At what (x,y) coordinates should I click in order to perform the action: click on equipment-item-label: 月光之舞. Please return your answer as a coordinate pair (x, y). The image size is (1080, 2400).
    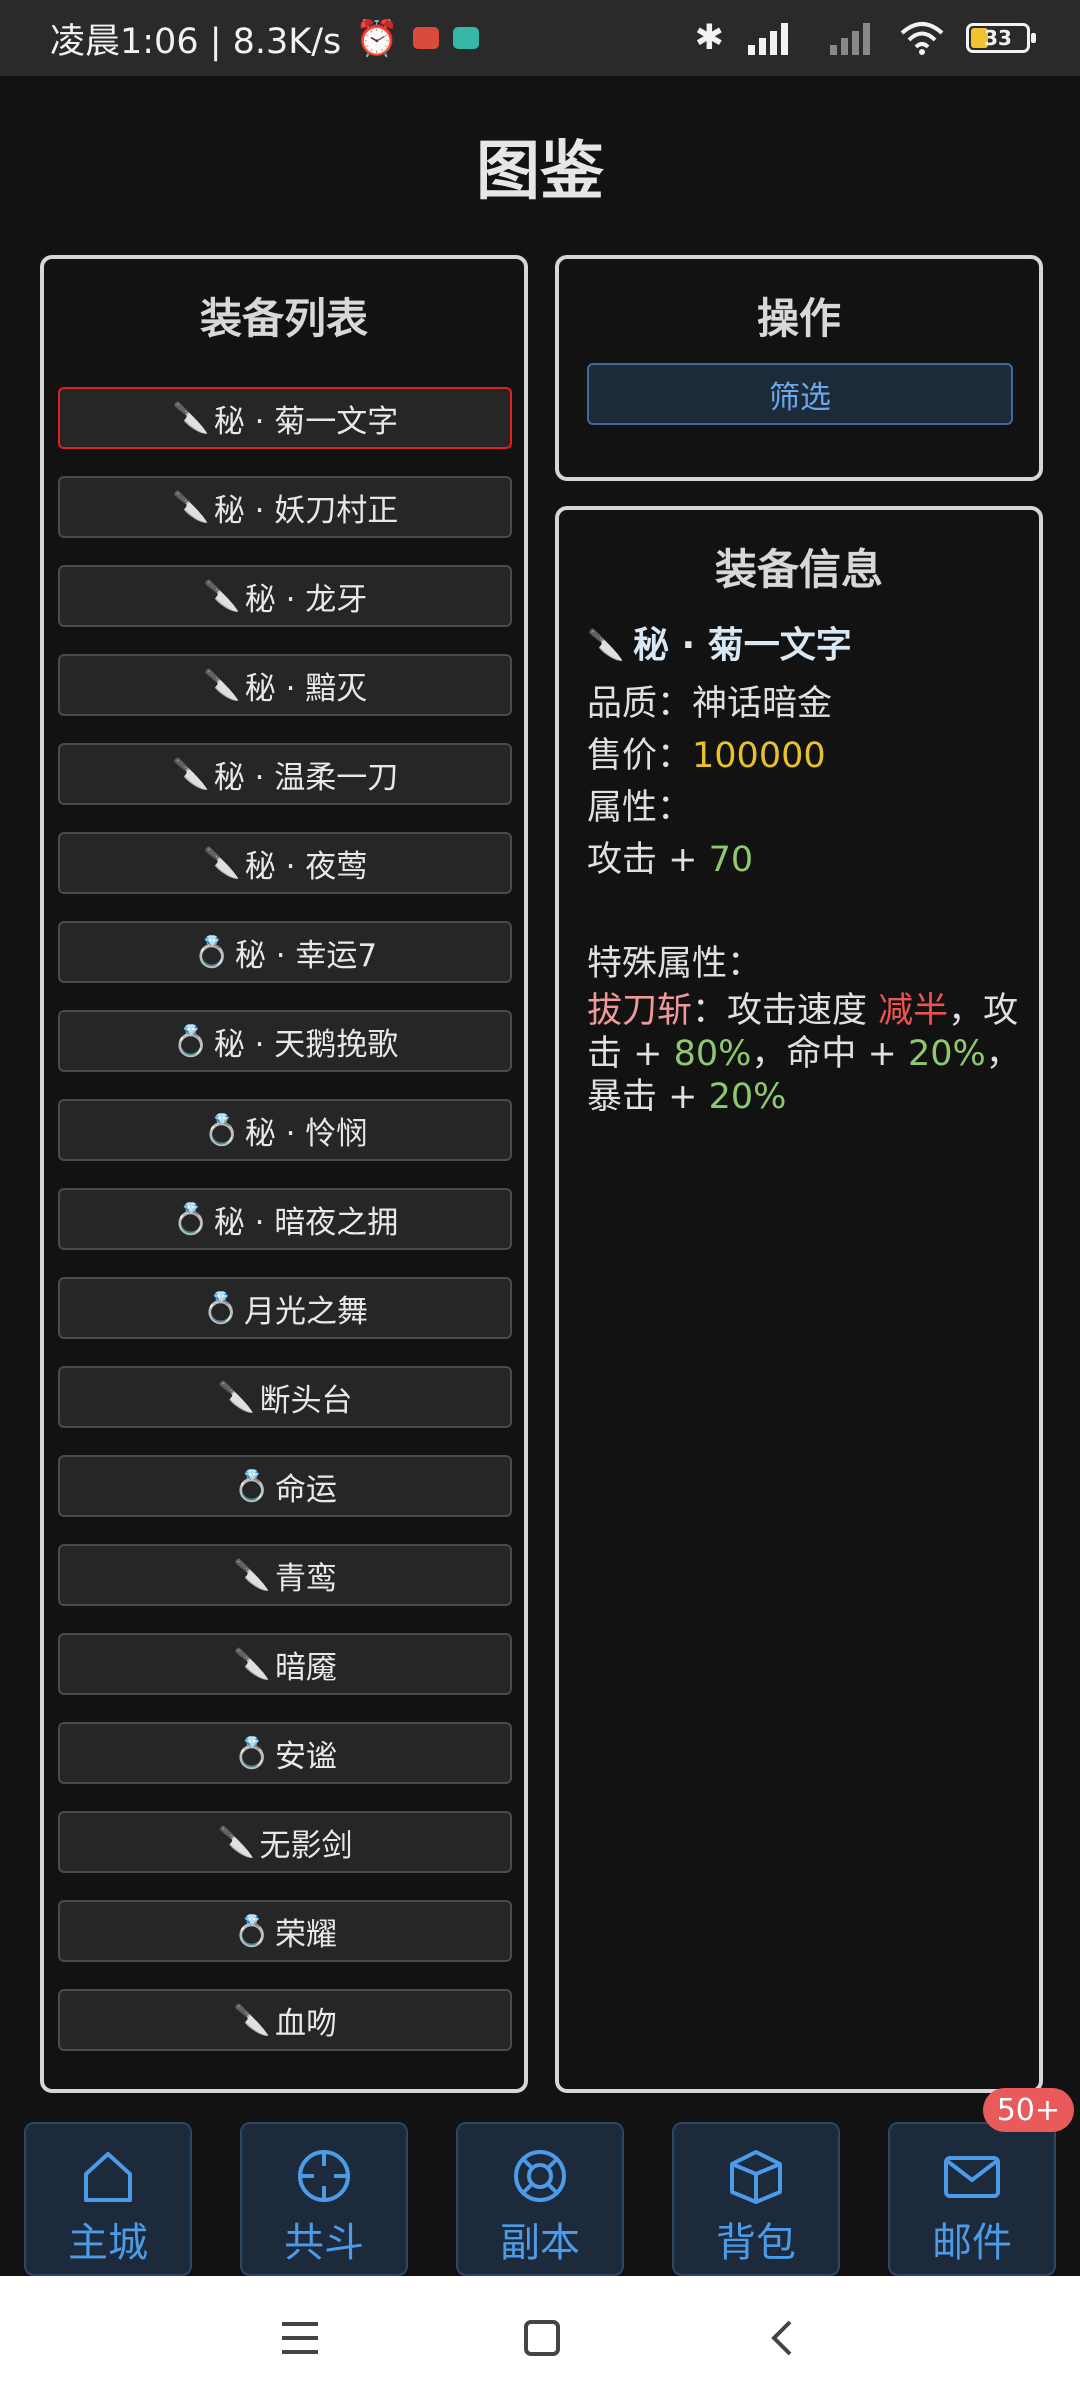
    Looking at the image, I should click on (306, 1311).